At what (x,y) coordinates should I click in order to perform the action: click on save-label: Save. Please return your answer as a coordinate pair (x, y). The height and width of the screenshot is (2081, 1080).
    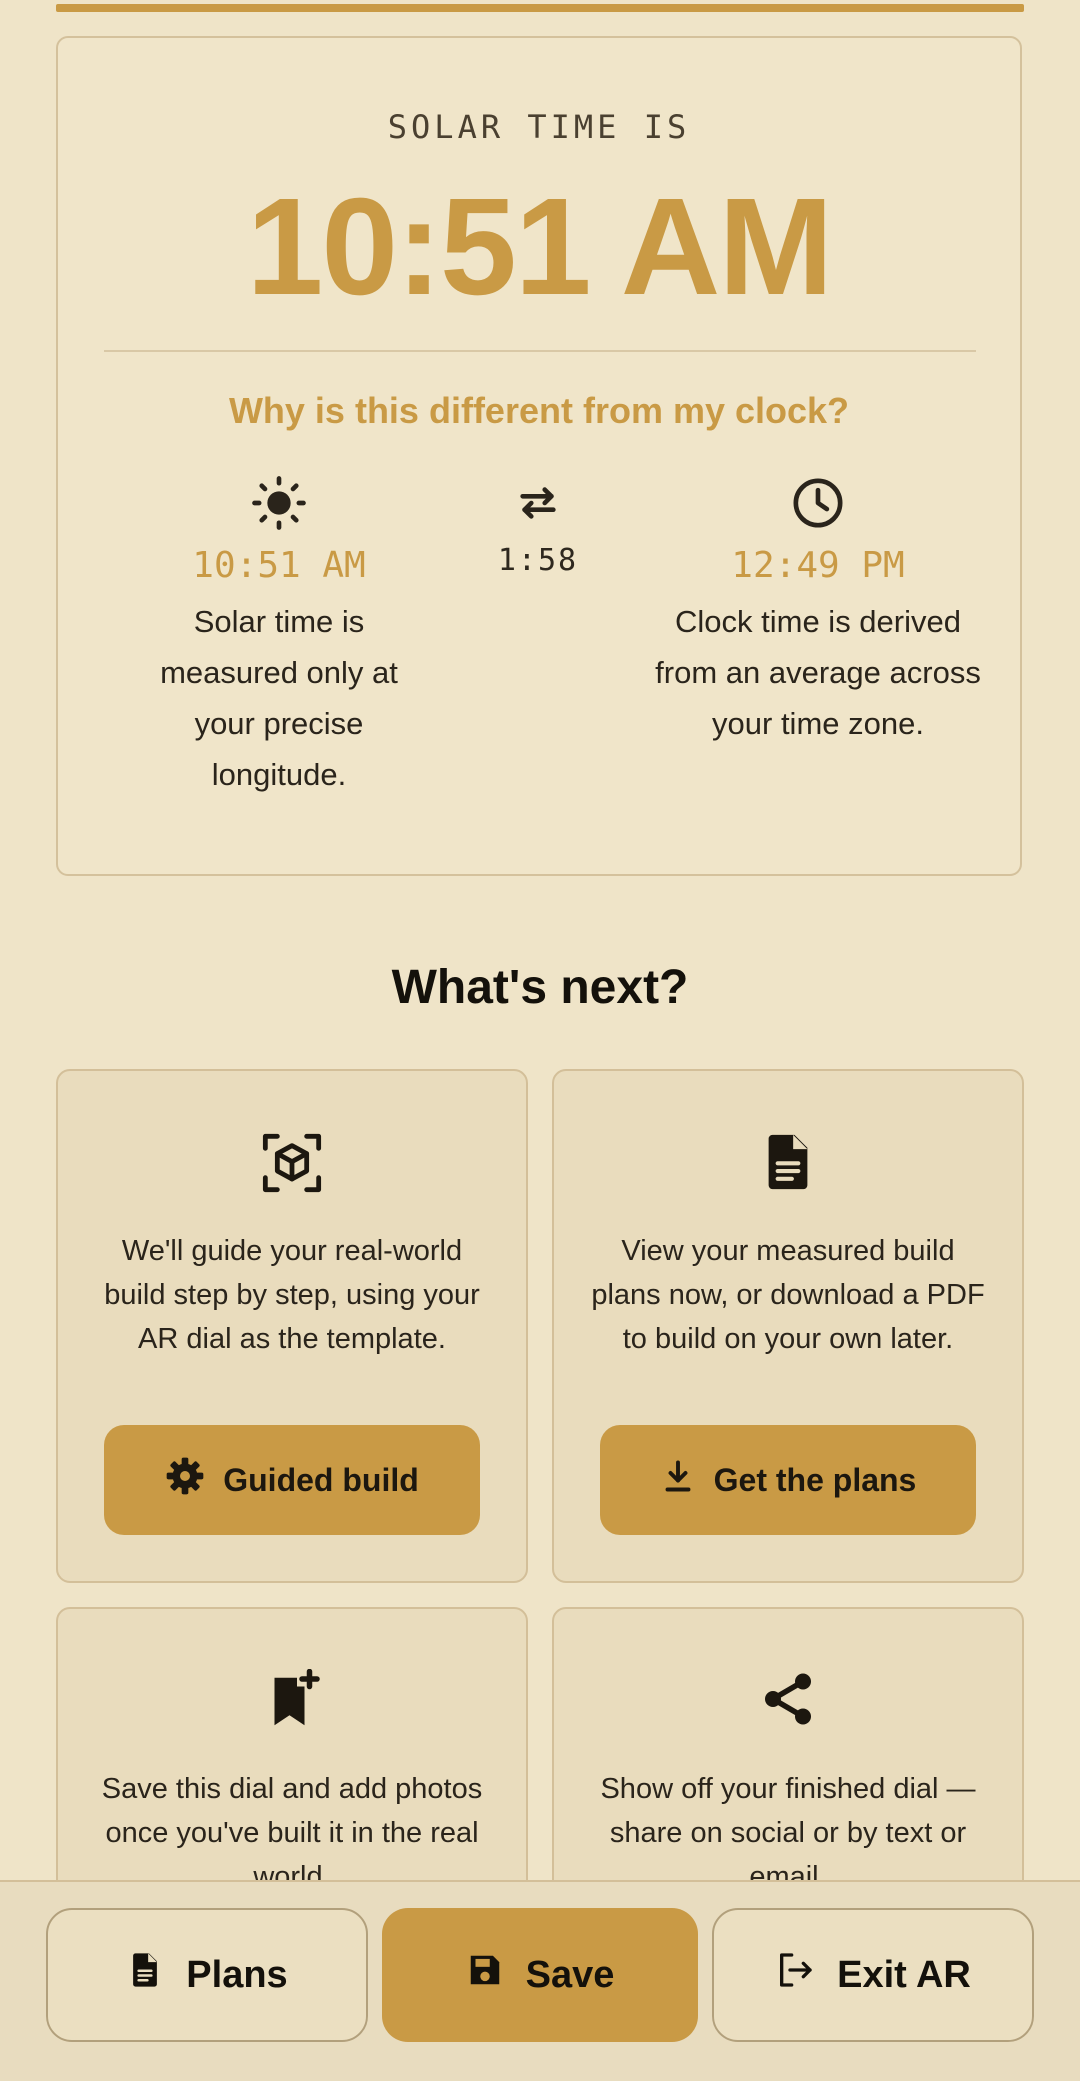
    Looking at the image, I should click on (570, 1974).